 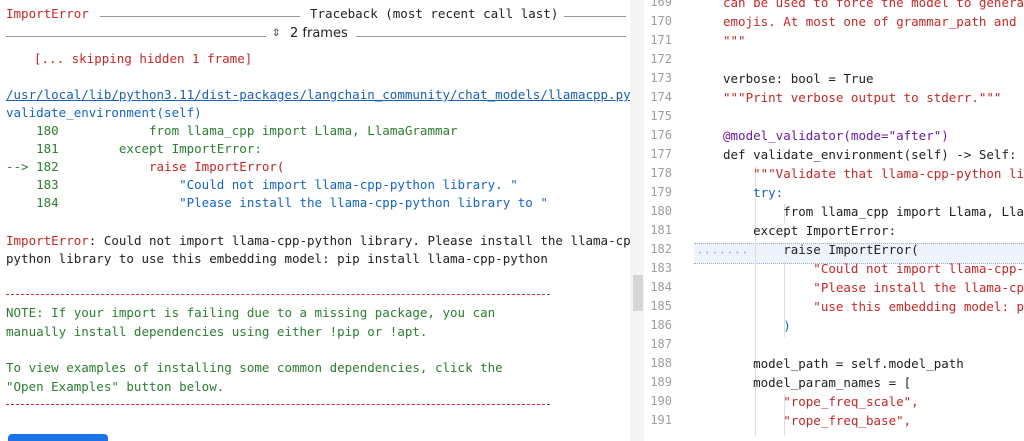 What do you see at coordinates (47, 148) in the screenshot?
I see `line-number: 181` at bounding box center [47, 148].